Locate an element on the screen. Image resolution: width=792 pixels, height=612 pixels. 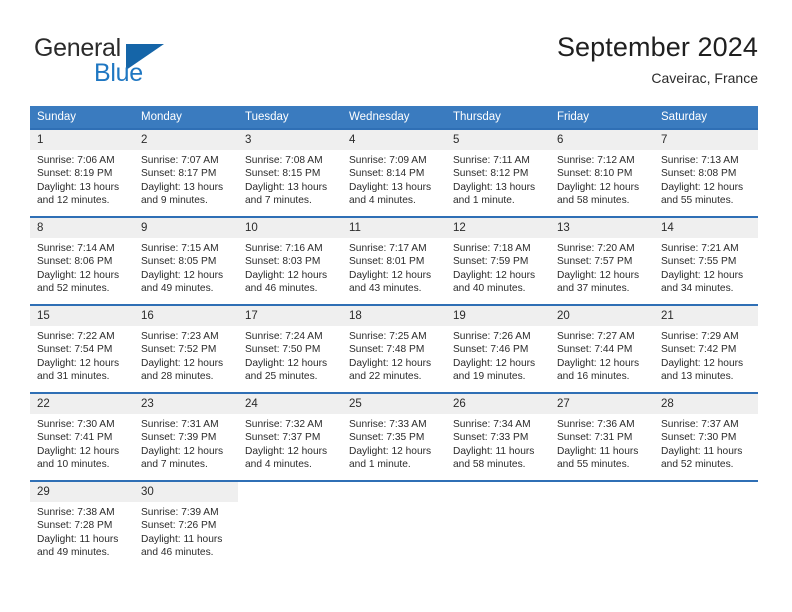
sunrise-text: Sunrise: 7:27 AM is located at coordinates (596, 336).